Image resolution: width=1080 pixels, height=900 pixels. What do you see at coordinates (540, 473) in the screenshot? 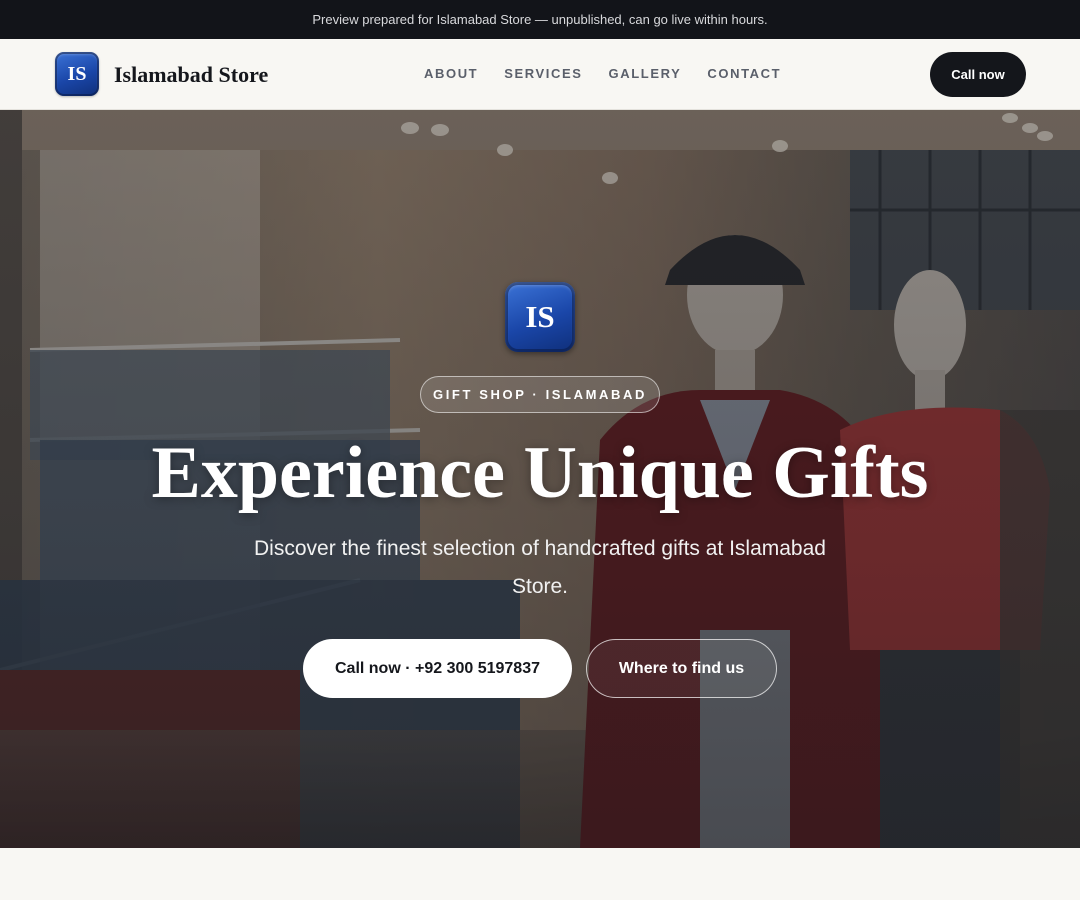
I see `hero-title: Experience Unique Gifts` at bounding box center [540, 473].